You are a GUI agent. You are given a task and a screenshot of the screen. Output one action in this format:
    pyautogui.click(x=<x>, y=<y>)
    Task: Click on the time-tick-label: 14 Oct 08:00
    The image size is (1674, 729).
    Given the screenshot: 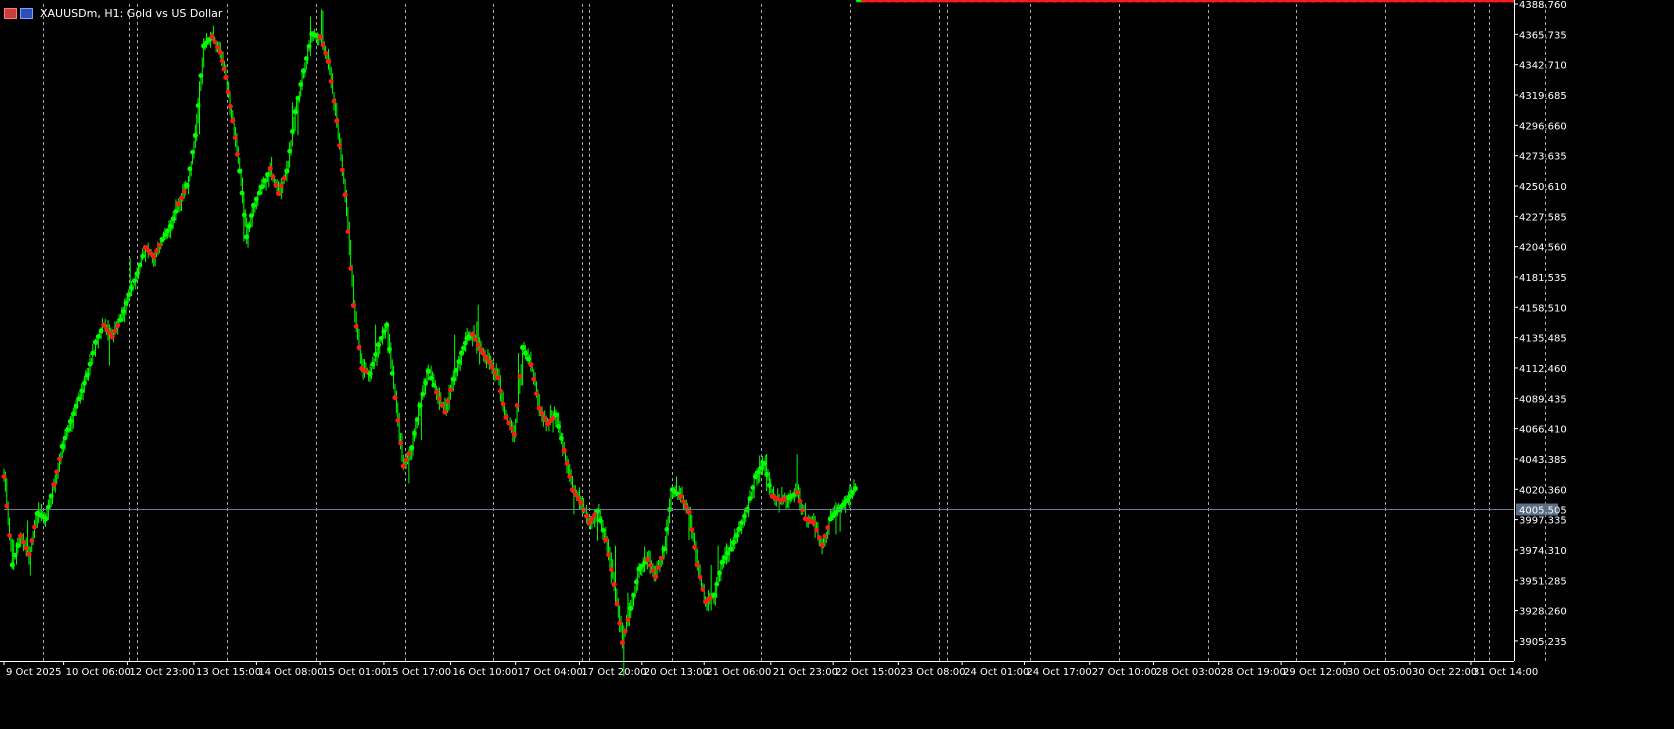 What is the action you would take?
    pyautogui.click(x=290, y=672)
    